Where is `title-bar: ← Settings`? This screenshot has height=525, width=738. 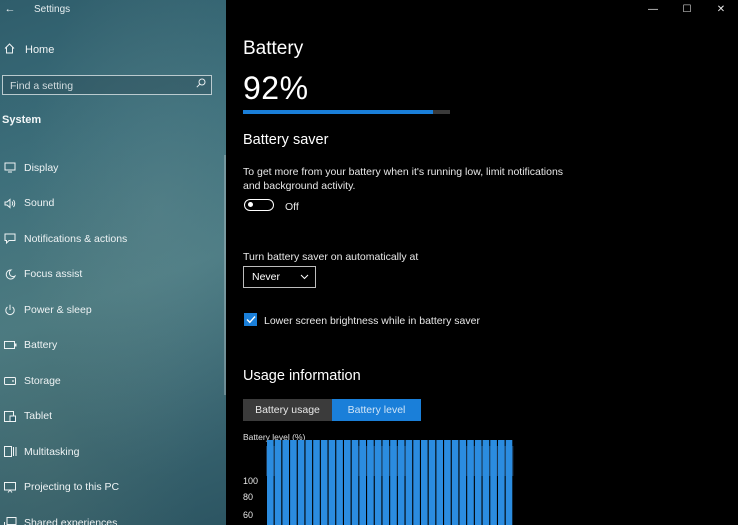
title-bar: ← Settings is located at coordinates (35, 9).